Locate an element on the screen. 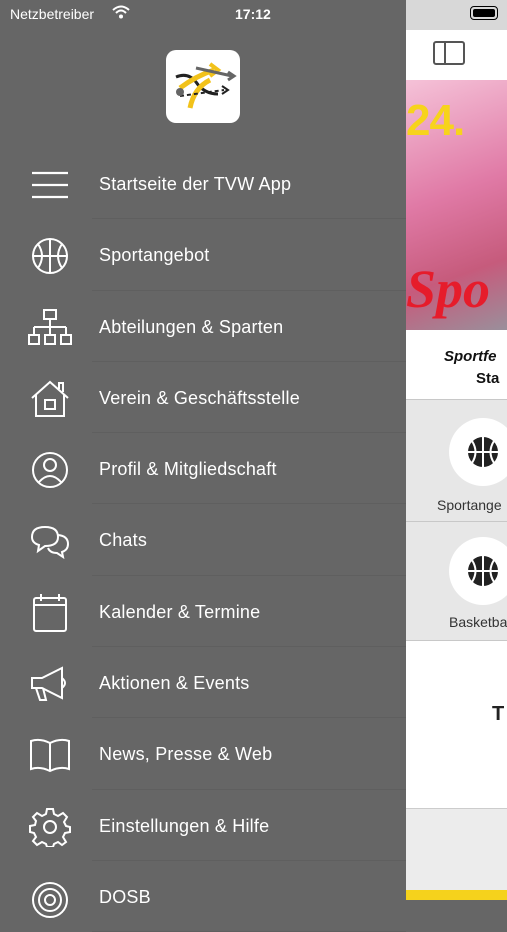 The width and height of the screenshot is (507, 932). menu-item-label: DOSB is located at coordinates (125, 896).